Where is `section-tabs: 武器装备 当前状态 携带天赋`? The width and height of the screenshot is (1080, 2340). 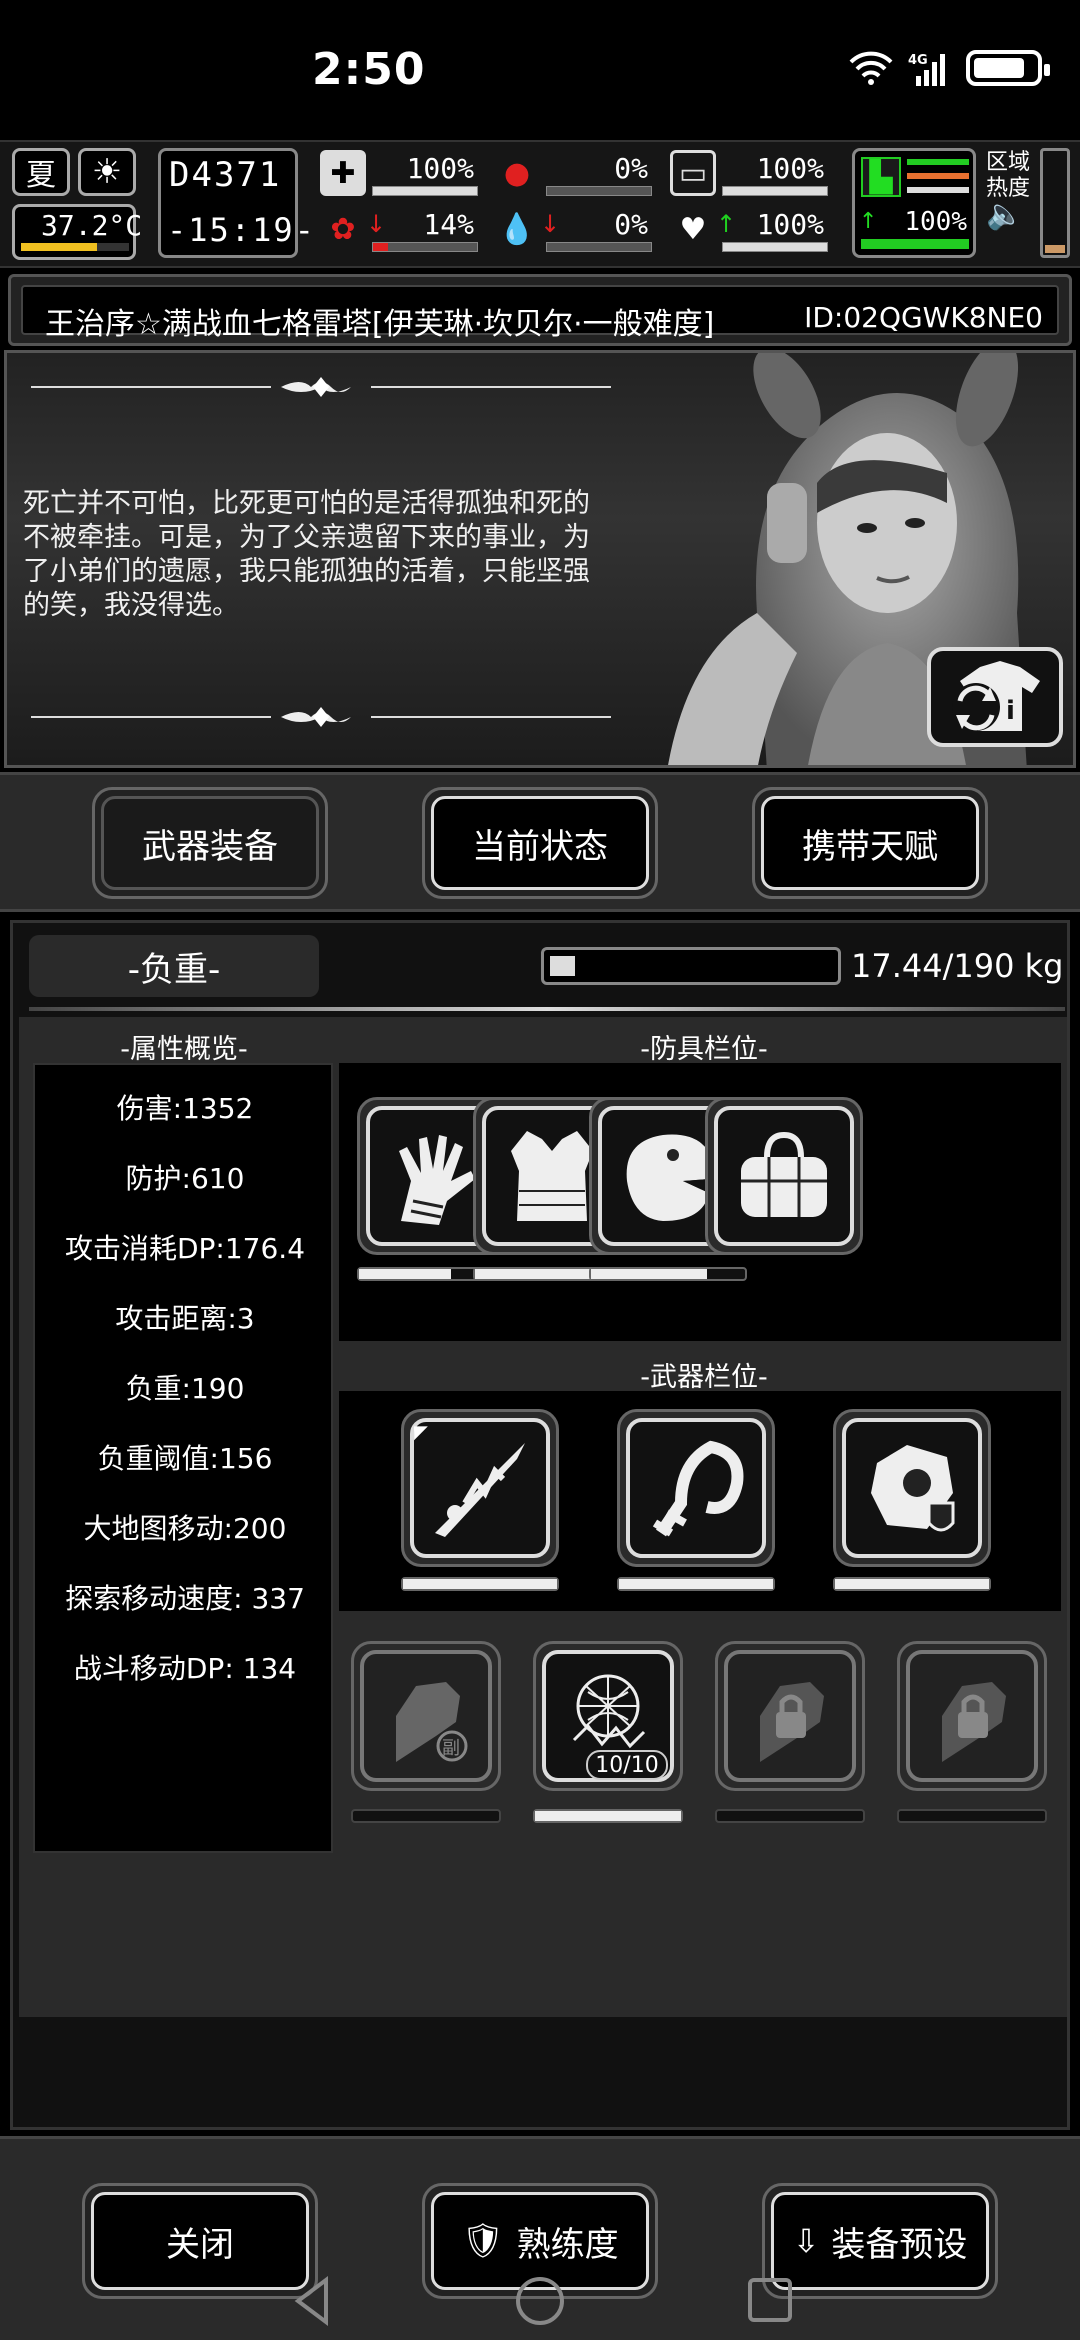
section-tabs: 武器装备 当前状态 携带天赋 is located at coordinates (540, 842).